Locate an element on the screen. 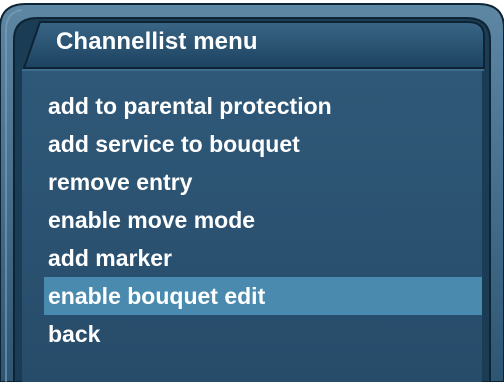  menu-item-back: back is located at coordinates (263, 334).